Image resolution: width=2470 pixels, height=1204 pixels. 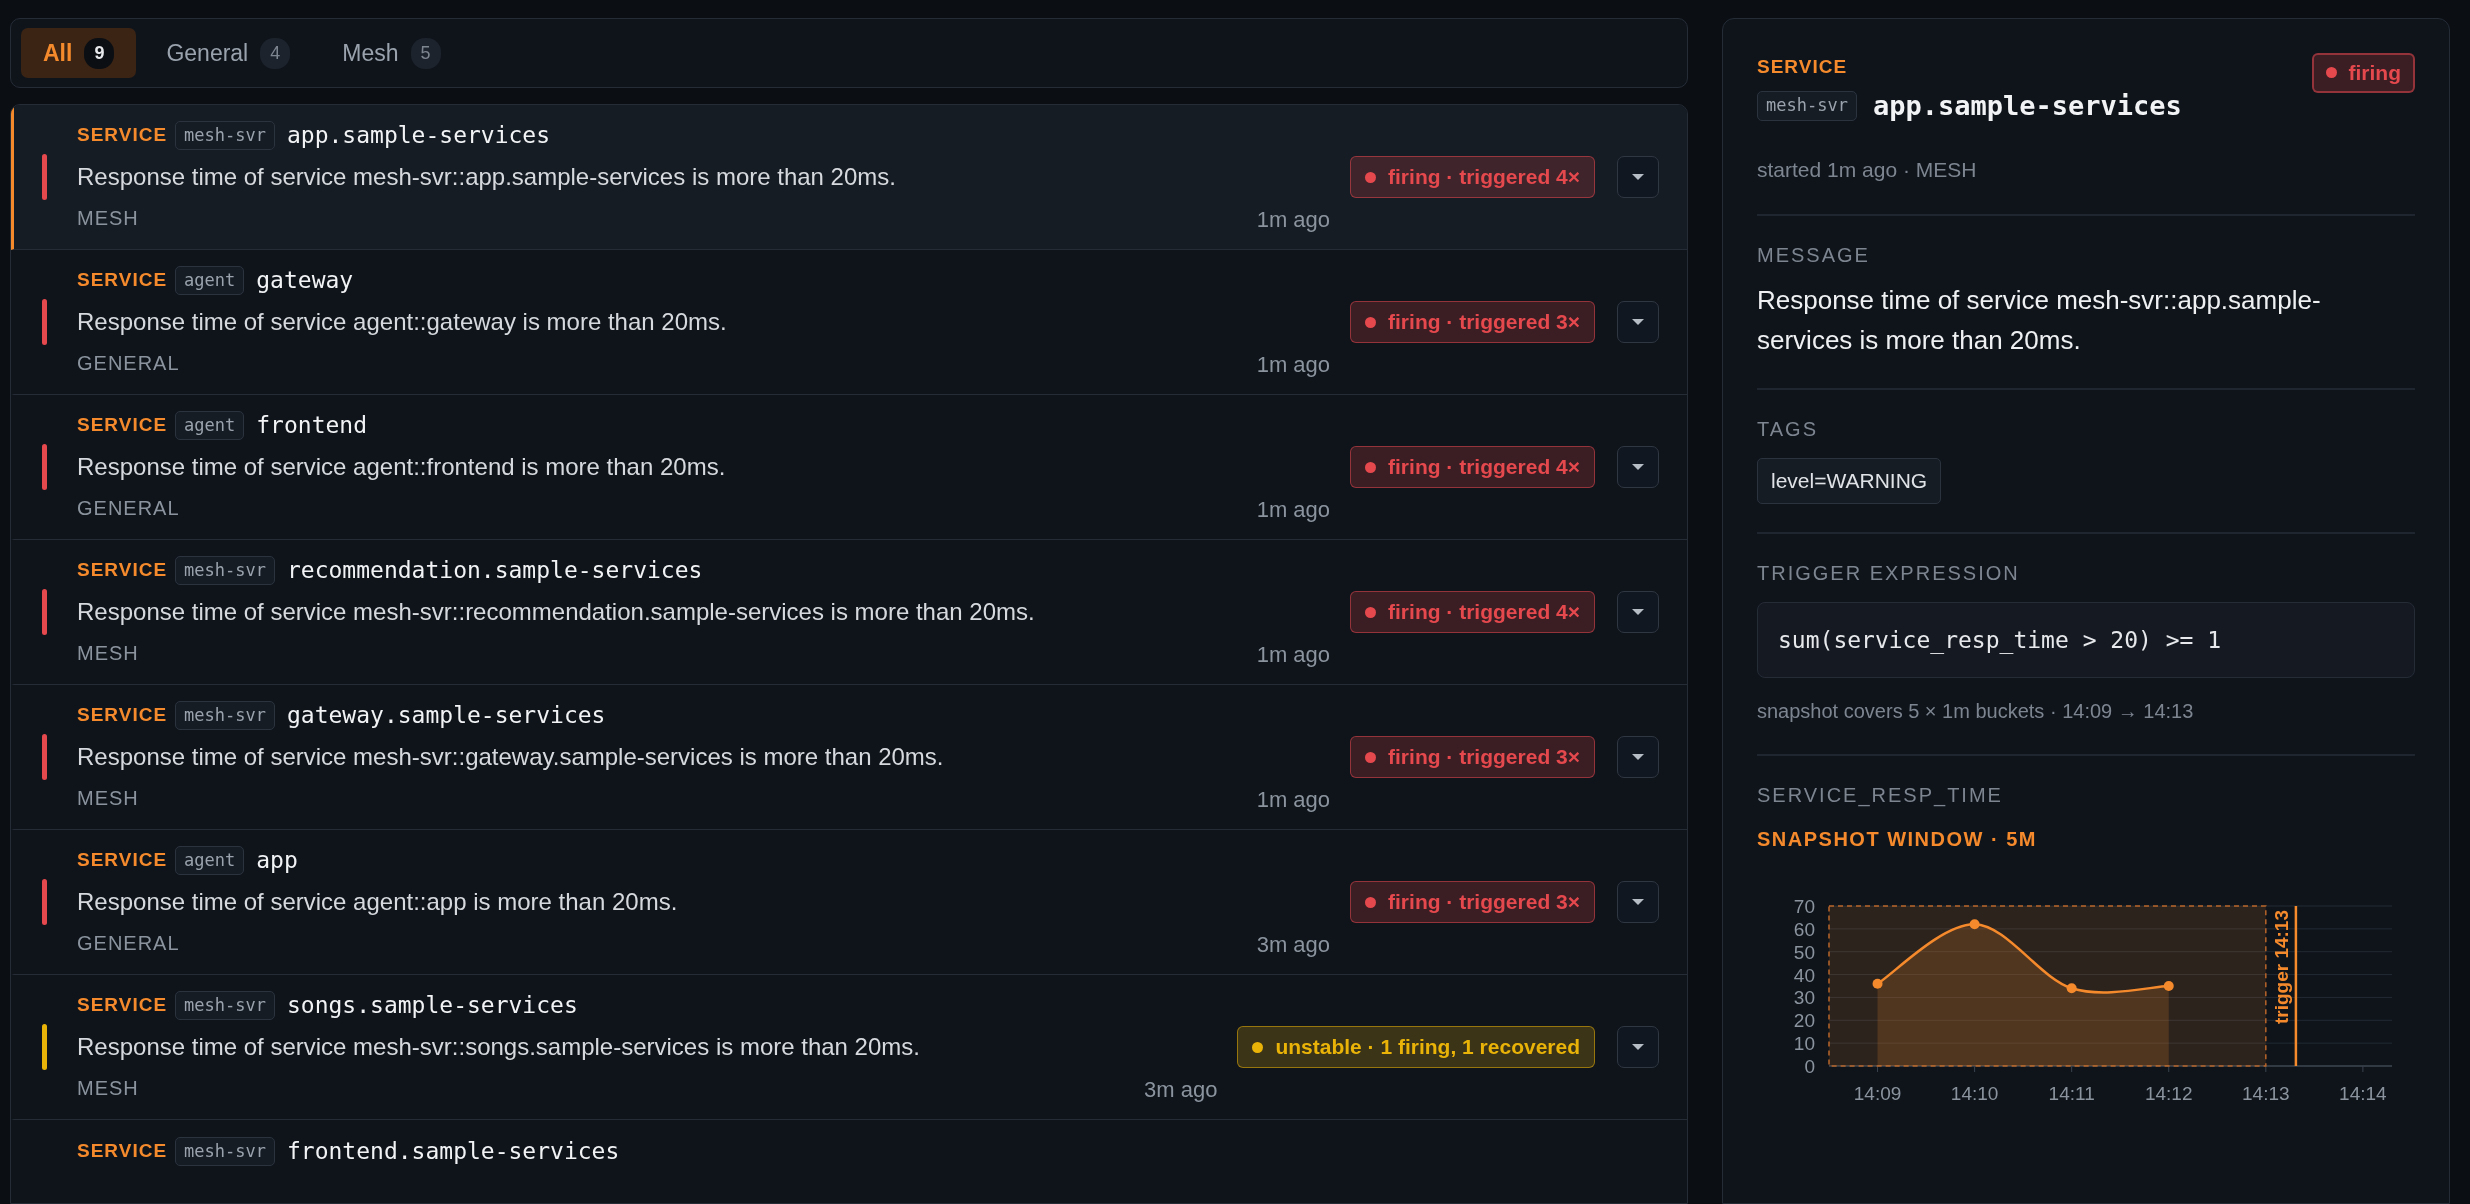 What do you see at coordinates (2363, 1094) in the screenshot?
I see `x-tick-label: 14:14` at bounding box center [2363, 1094].